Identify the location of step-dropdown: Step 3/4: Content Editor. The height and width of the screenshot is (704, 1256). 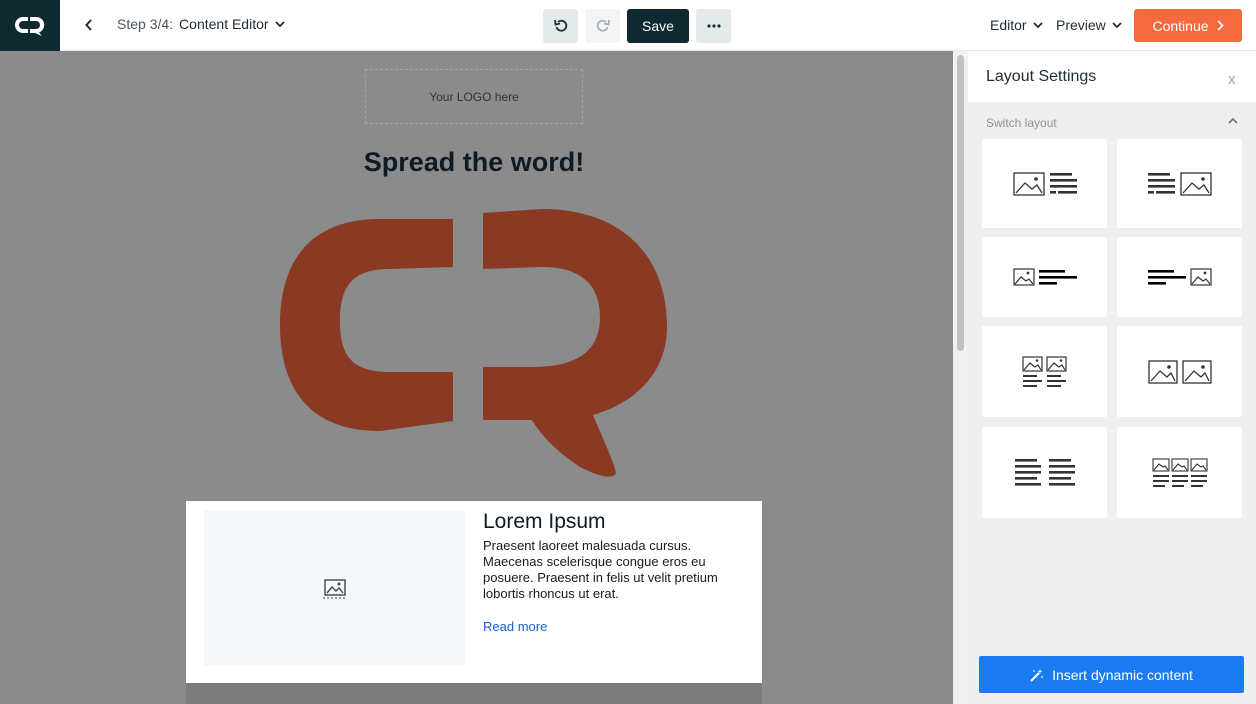
(201, 24).